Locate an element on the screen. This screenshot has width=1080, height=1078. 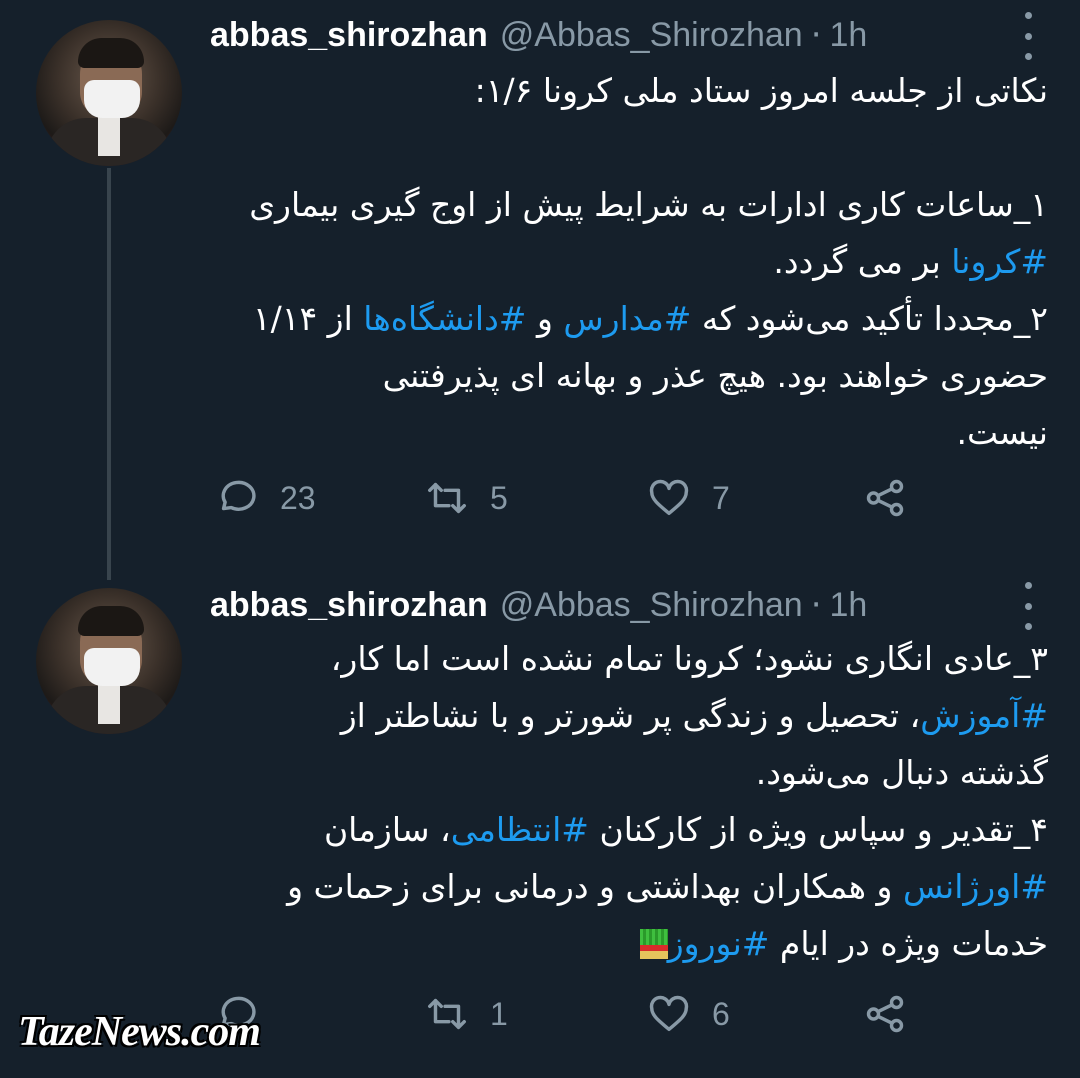
tweet-text-segment: و همکاران بهداشتی و درمانی برای زحمات و is located at coordinates (595, 886).